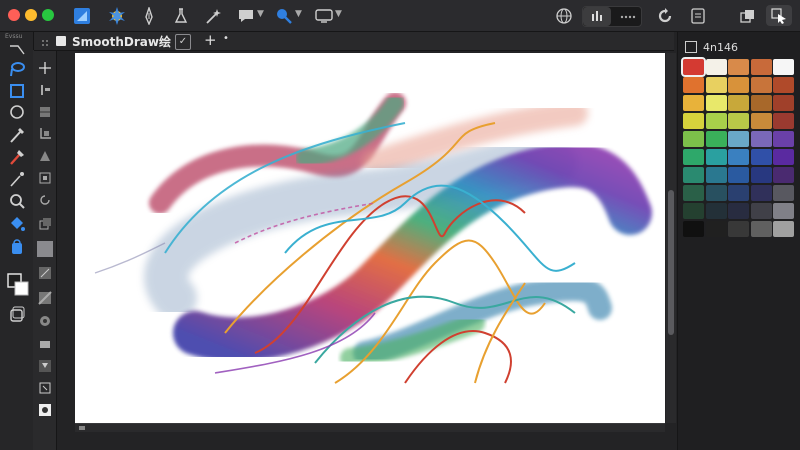 This screenshot has width=800, height=450. What do you see at coordinates (181, 15) in the screenshot?
I see `flask-icon` at bounding box center [181, 15].